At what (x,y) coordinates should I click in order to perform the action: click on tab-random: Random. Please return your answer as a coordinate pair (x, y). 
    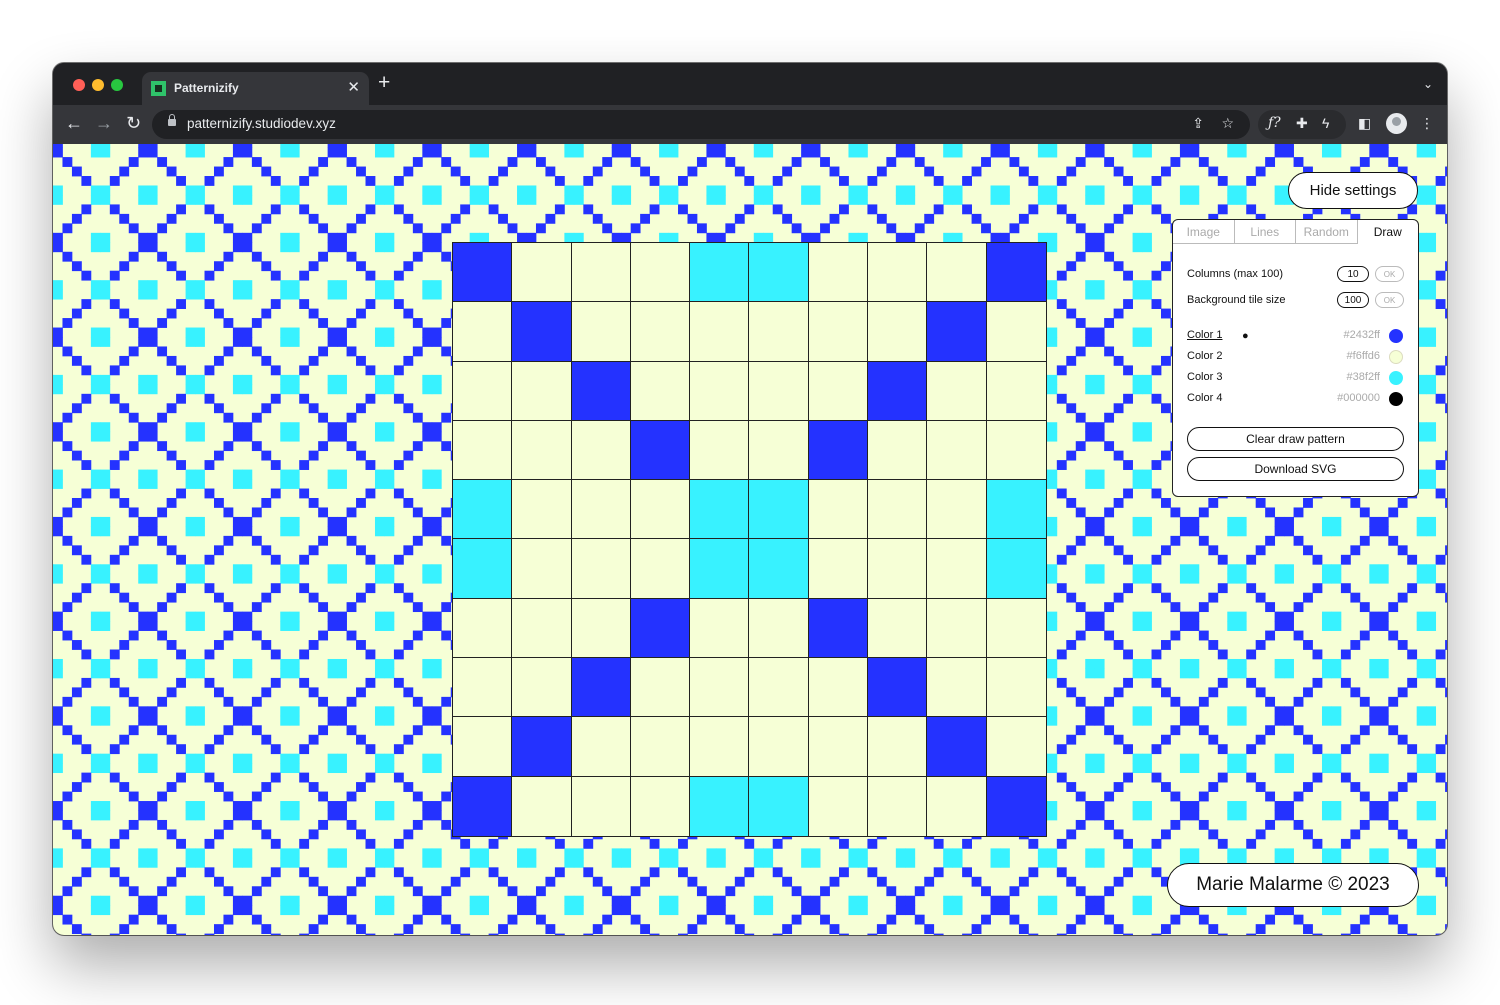
    Looking at the image, I should click on (1327, 232).